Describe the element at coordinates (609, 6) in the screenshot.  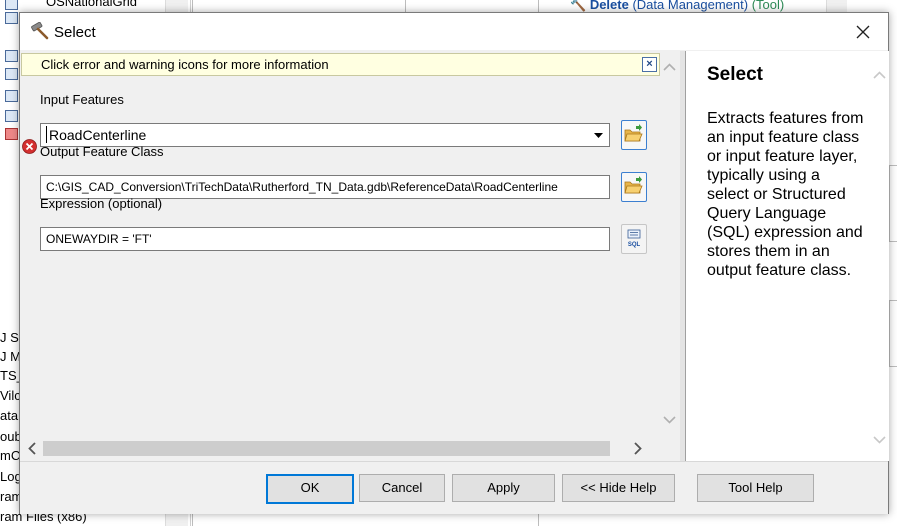
I see `result-name: Delete` at that location.